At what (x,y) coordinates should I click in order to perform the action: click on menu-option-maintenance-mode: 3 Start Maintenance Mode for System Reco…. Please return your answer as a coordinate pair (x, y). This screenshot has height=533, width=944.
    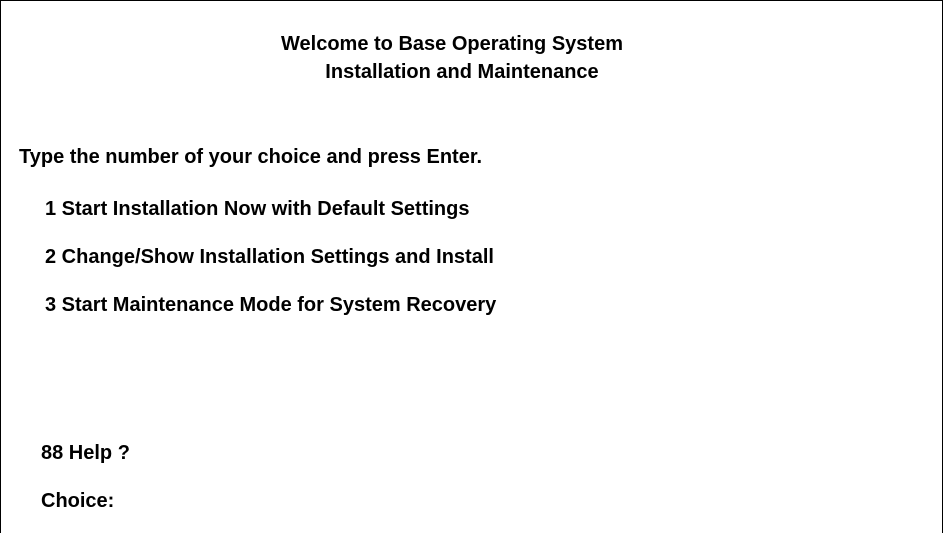
    Looking at the image, I should click on (270, 305).